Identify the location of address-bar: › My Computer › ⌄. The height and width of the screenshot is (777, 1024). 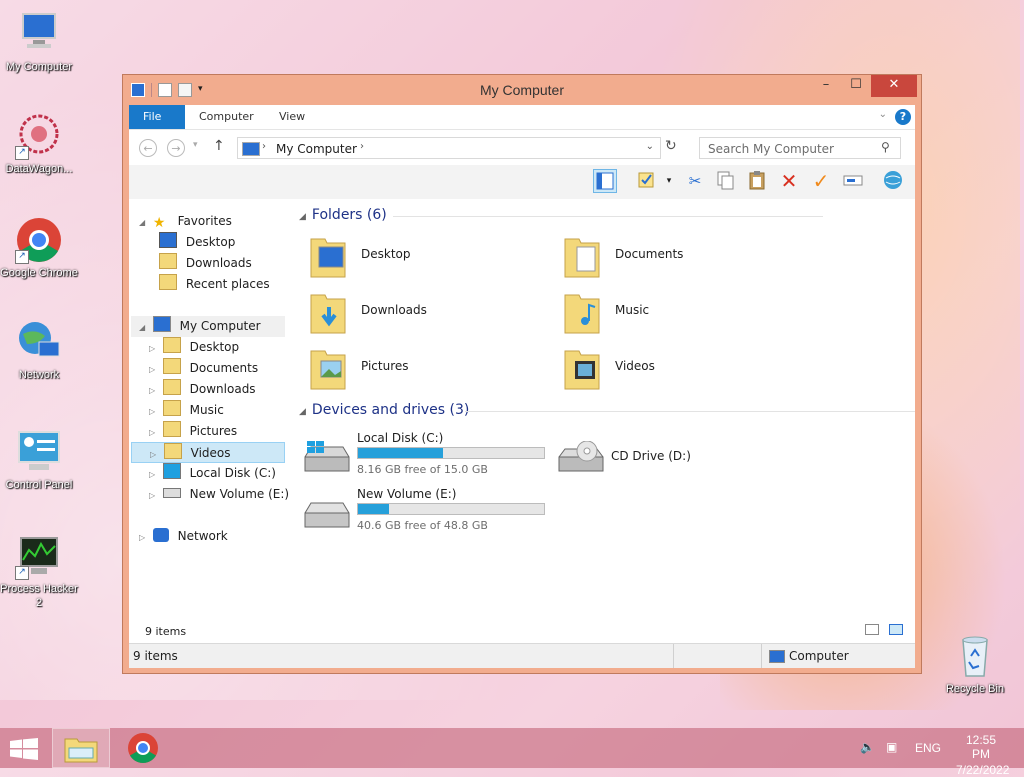
(449, 148).